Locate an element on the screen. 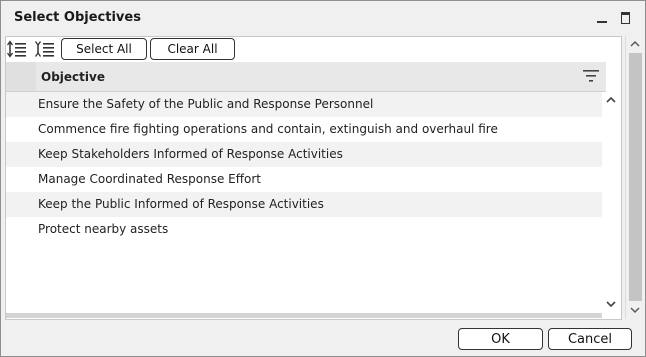 Image resolution: width=646 pixels, height=357 pixels. grid-horizontal-scrollbar is located at coordinates (304, 315).